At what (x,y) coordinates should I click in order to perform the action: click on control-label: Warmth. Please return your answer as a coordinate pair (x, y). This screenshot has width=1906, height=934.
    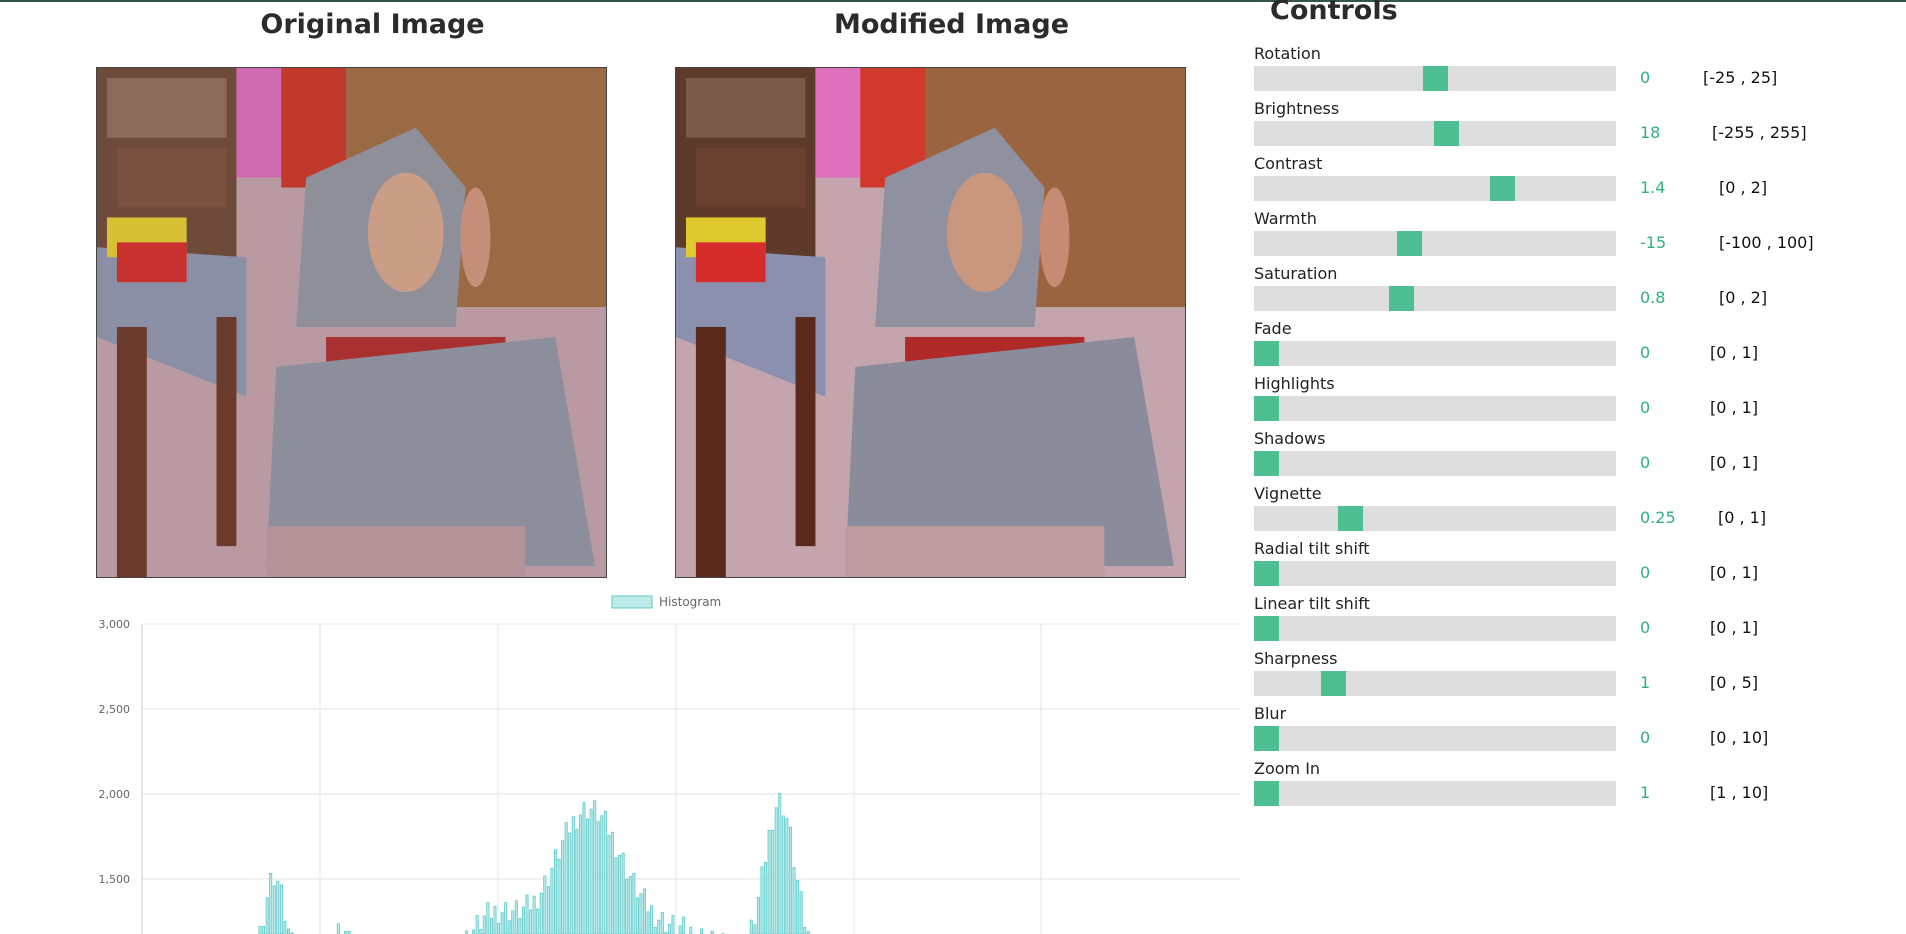
    Looking at the image, I should click on (1285, 218).